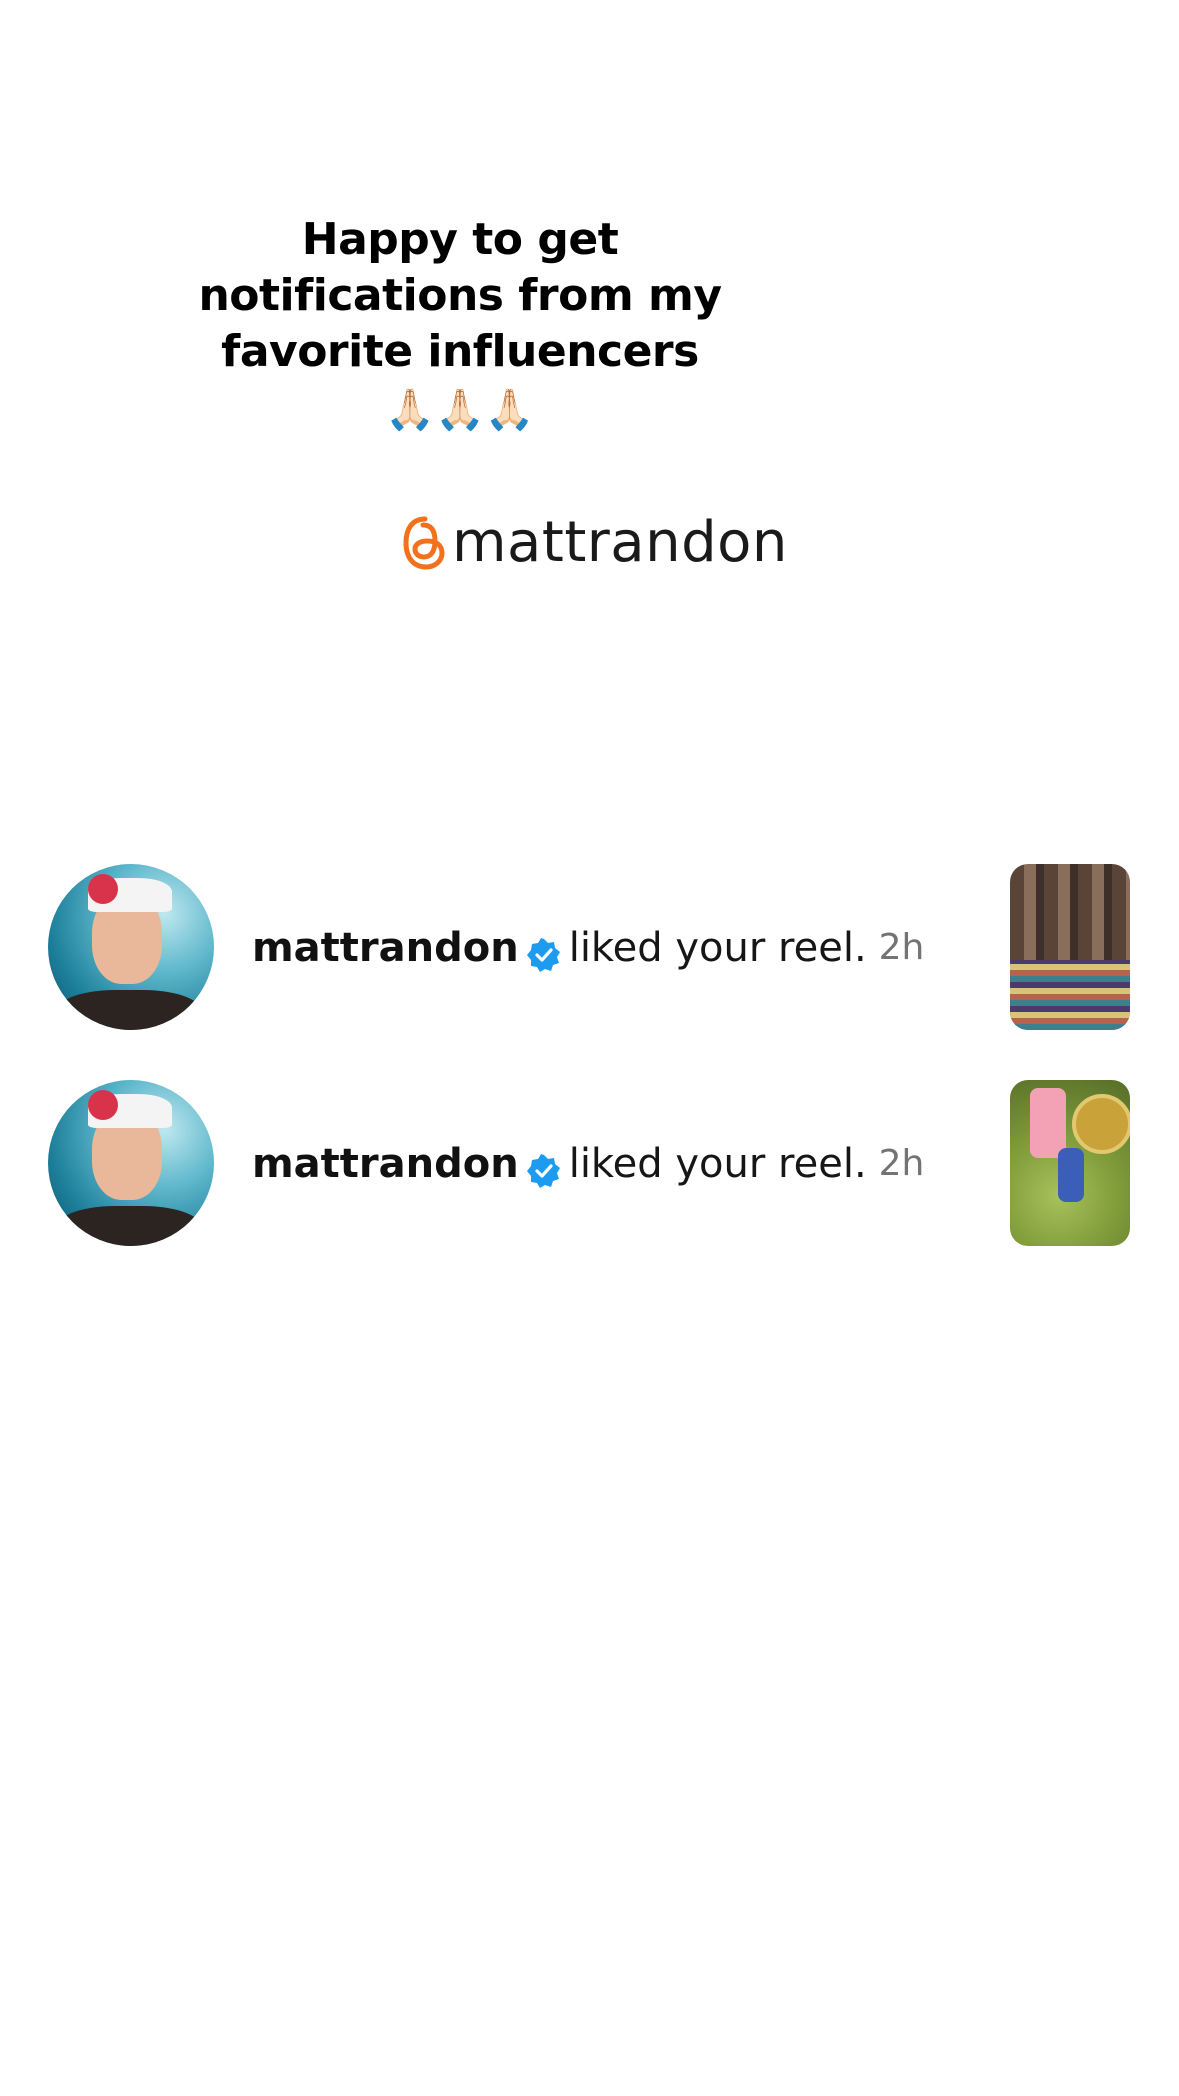 Image resolution: width=1179 pixels, height=2096 pixels. Describe the element at coordinates (460, 295) in the screenshot. I see `caption-line-2: notifications from my` at that location.